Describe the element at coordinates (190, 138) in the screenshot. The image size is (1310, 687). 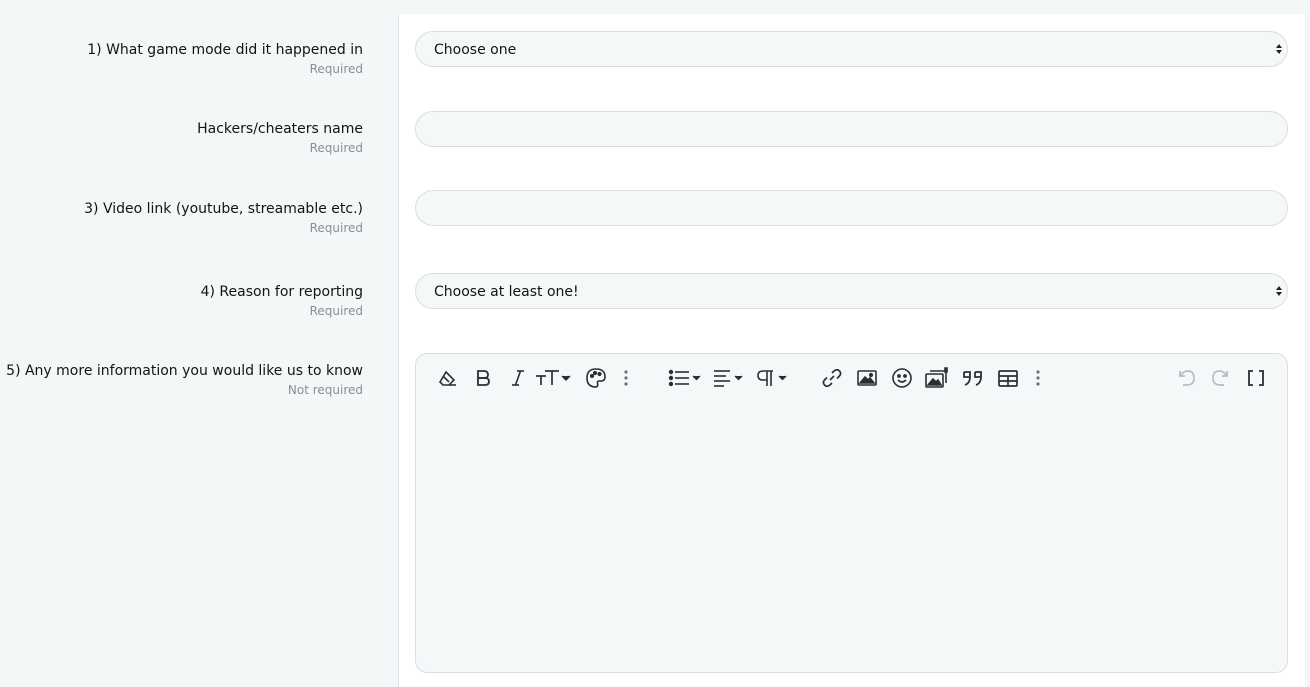
I see `field-cheater-name-label-group: Hackers/cheaters name Required` at that location.